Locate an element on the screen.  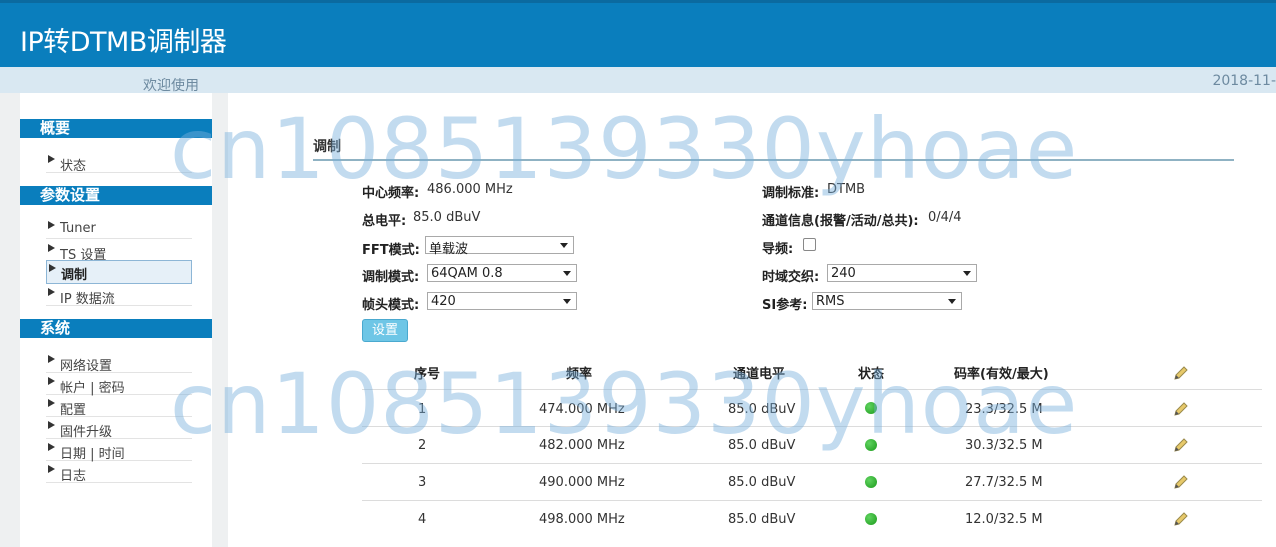
center-freq-value: 486.000 MHz is located at coordinates (470, 189).